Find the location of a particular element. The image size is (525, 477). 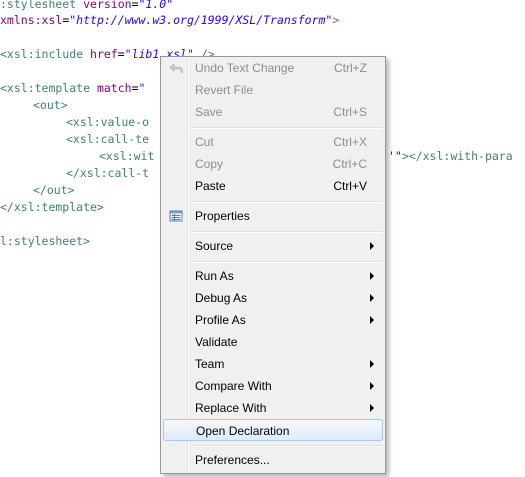

menu-item-revert-file: Revert File is located at coordinates (273, 90).